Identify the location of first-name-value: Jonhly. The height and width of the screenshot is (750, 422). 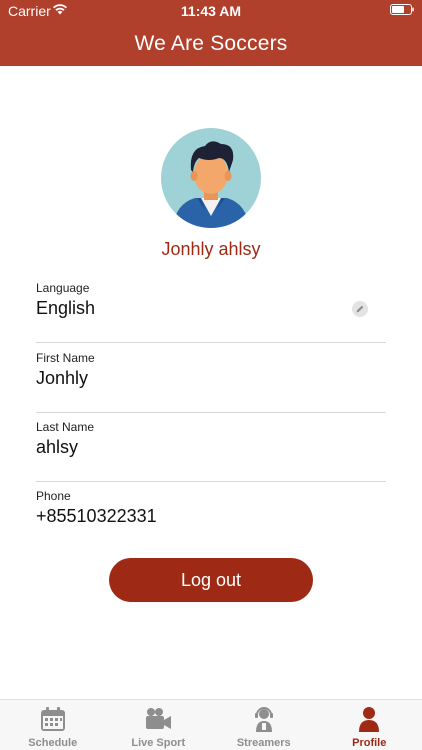
(62, 378).